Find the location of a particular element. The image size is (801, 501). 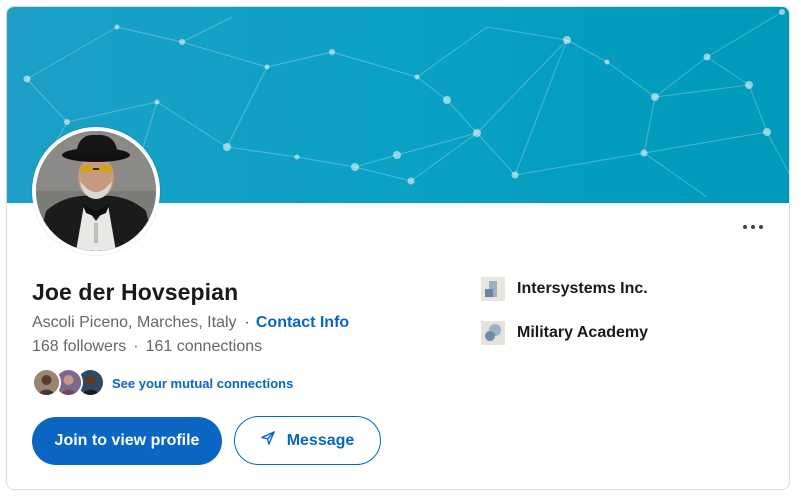

company-logo-icon is located at coordinates (493, 289).